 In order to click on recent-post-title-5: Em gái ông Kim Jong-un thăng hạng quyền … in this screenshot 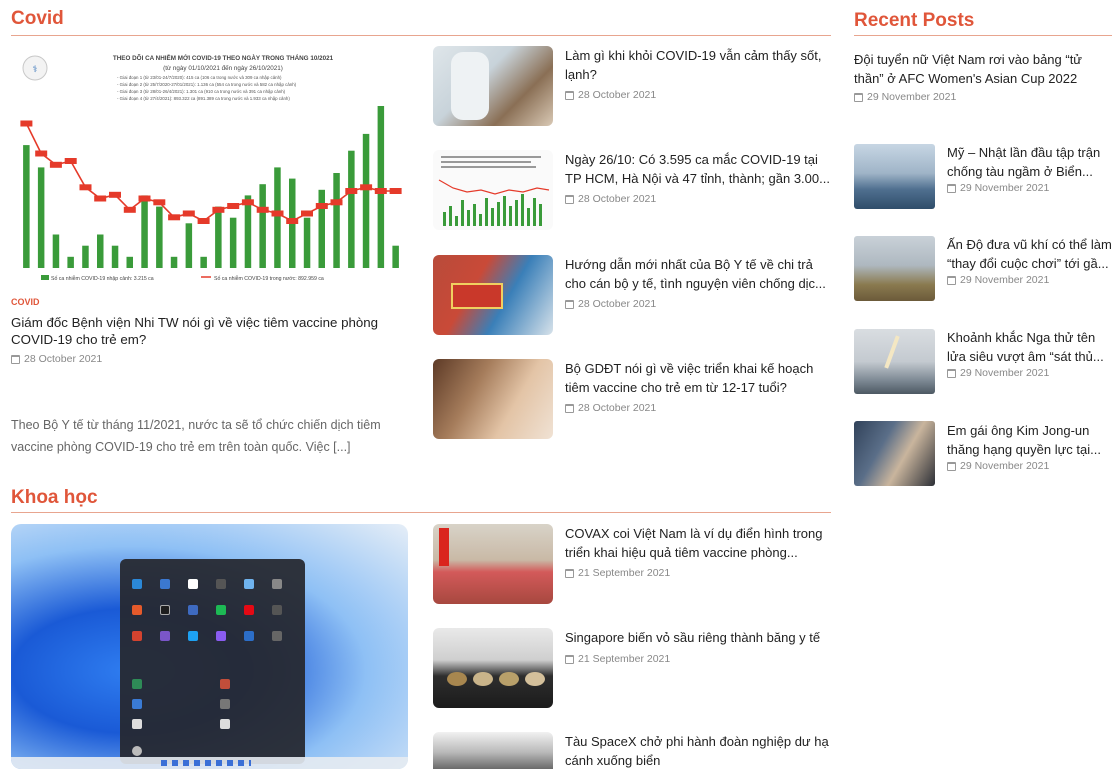, I will do `click(1030, 440)`.